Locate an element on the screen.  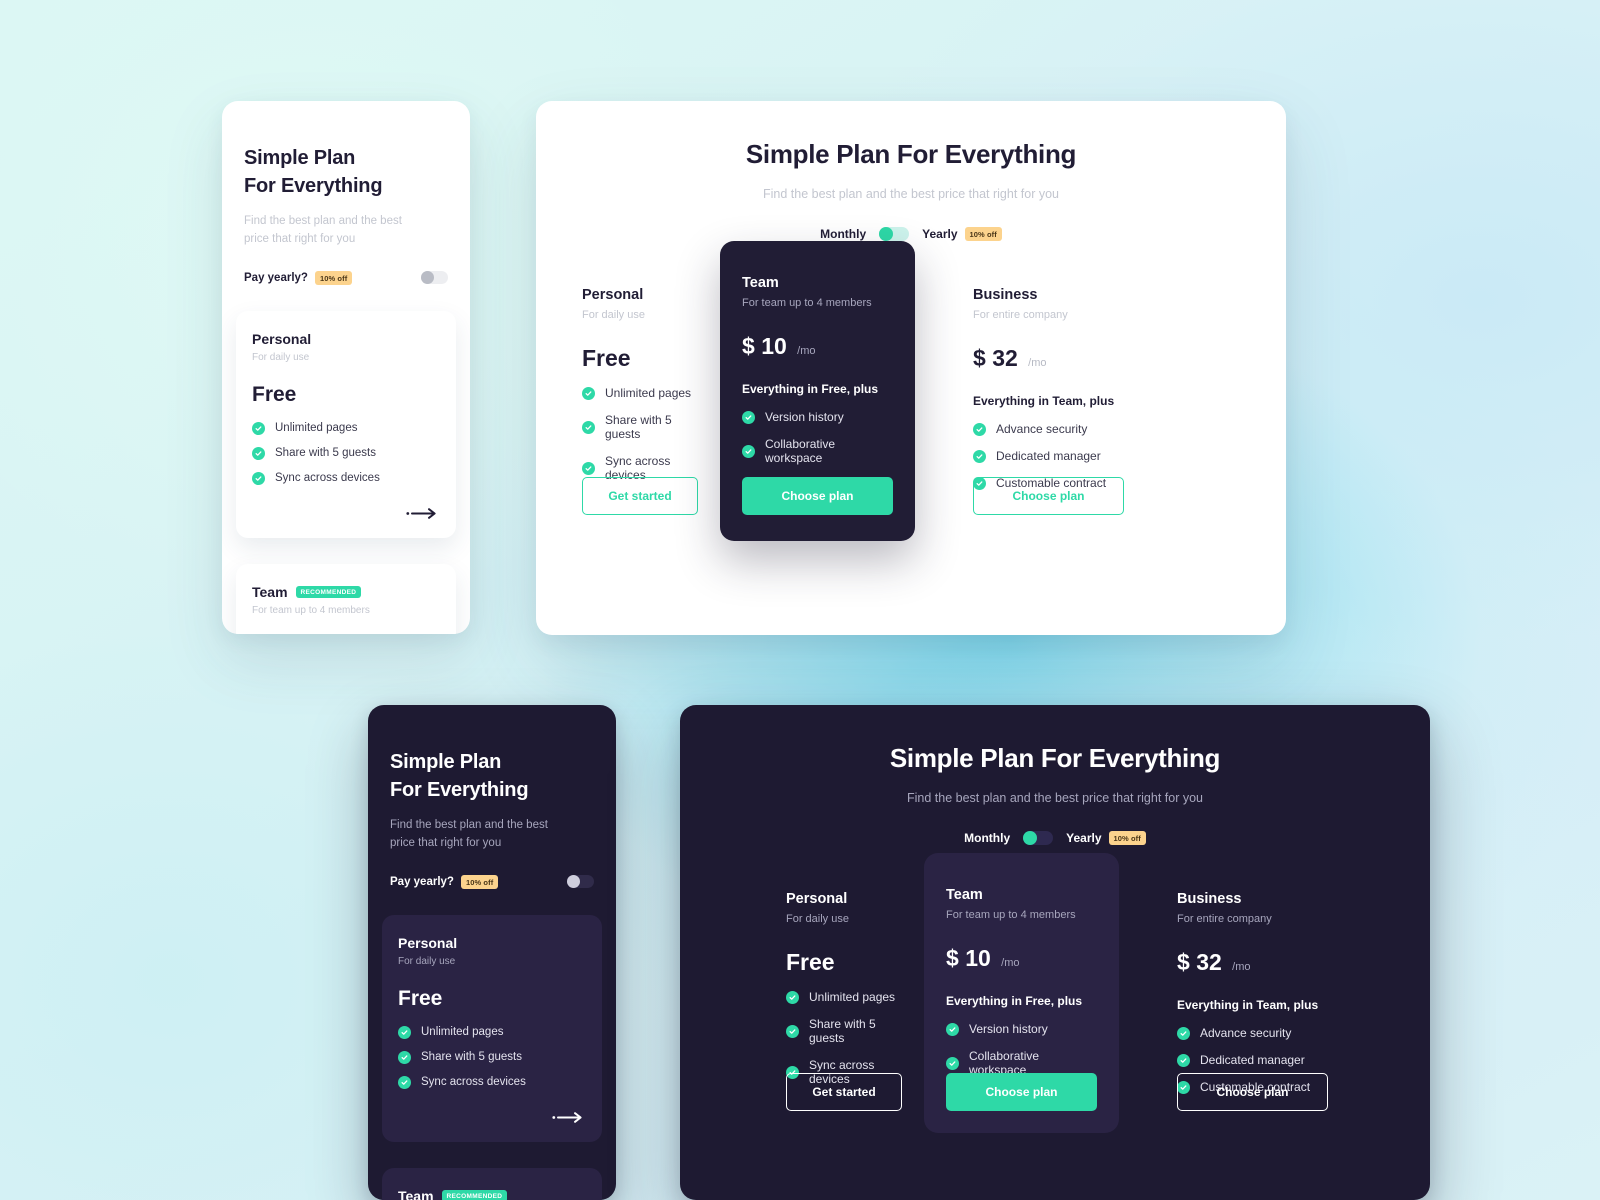
plan-price: $ 10 /mo is located at coordinates (1021, 958).